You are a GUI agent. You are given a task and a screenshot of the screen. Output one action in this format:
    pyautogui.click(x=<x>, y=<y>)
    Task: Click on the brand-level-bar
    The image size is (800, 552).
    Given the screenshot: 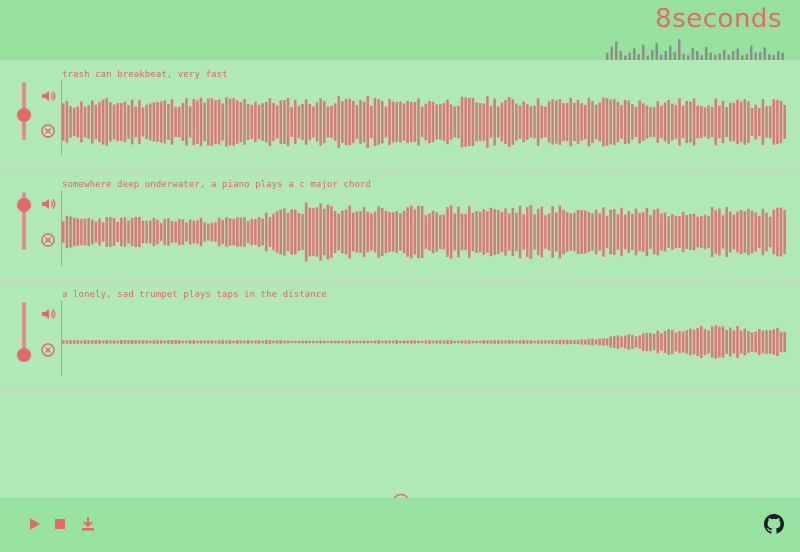 What is the action you would take?
    pyautogui.click(x=620, y=55)
    